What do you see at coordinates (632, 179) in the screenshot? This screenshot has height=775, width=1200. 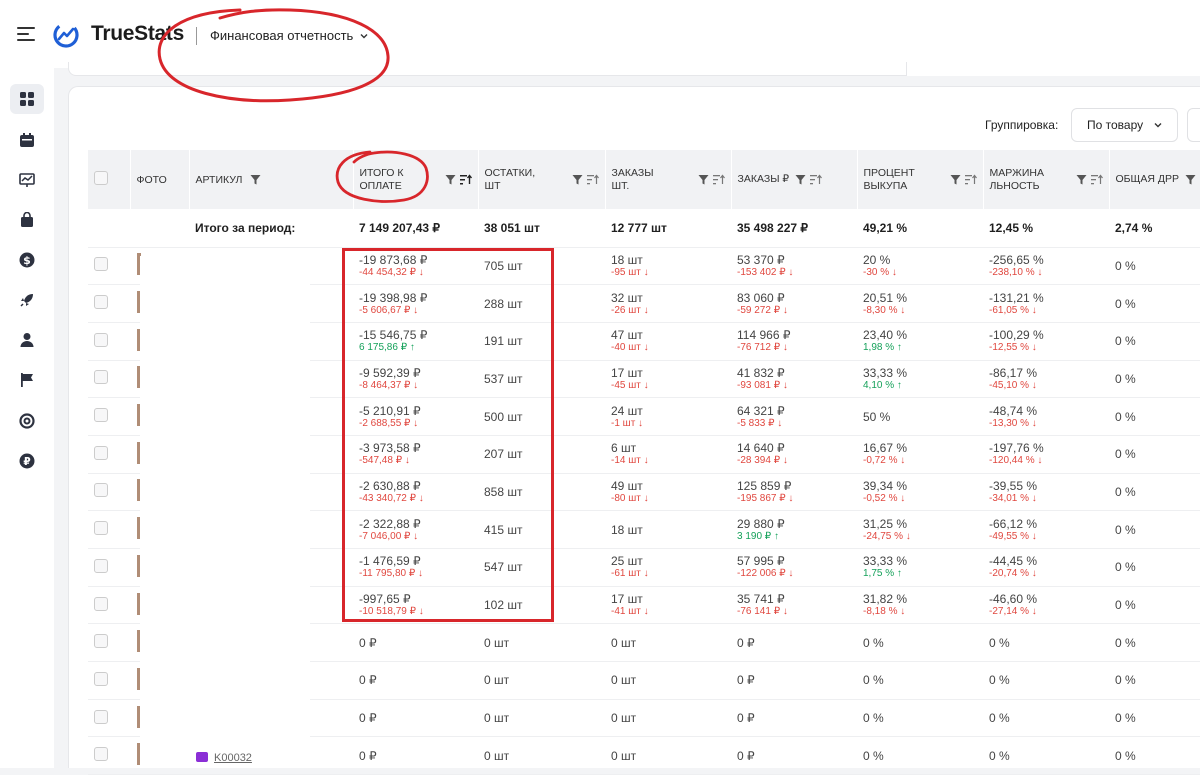 I see `col-orders-qty-label: ЗАКАЗЫ ШТ.` at bounding box center [632, 179].